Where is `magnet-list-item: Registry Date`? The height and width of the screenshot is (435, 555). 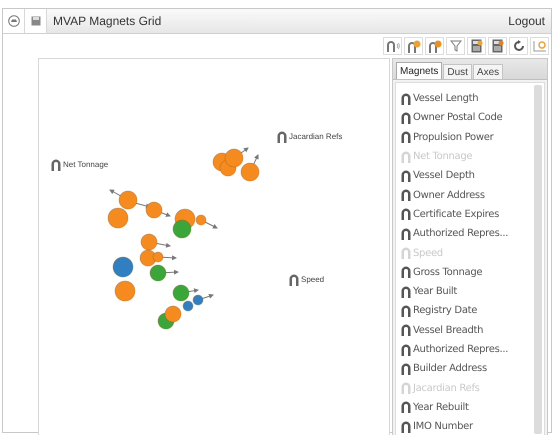 magnet-list-item: Registry Date is located at coordinates (467, 311).